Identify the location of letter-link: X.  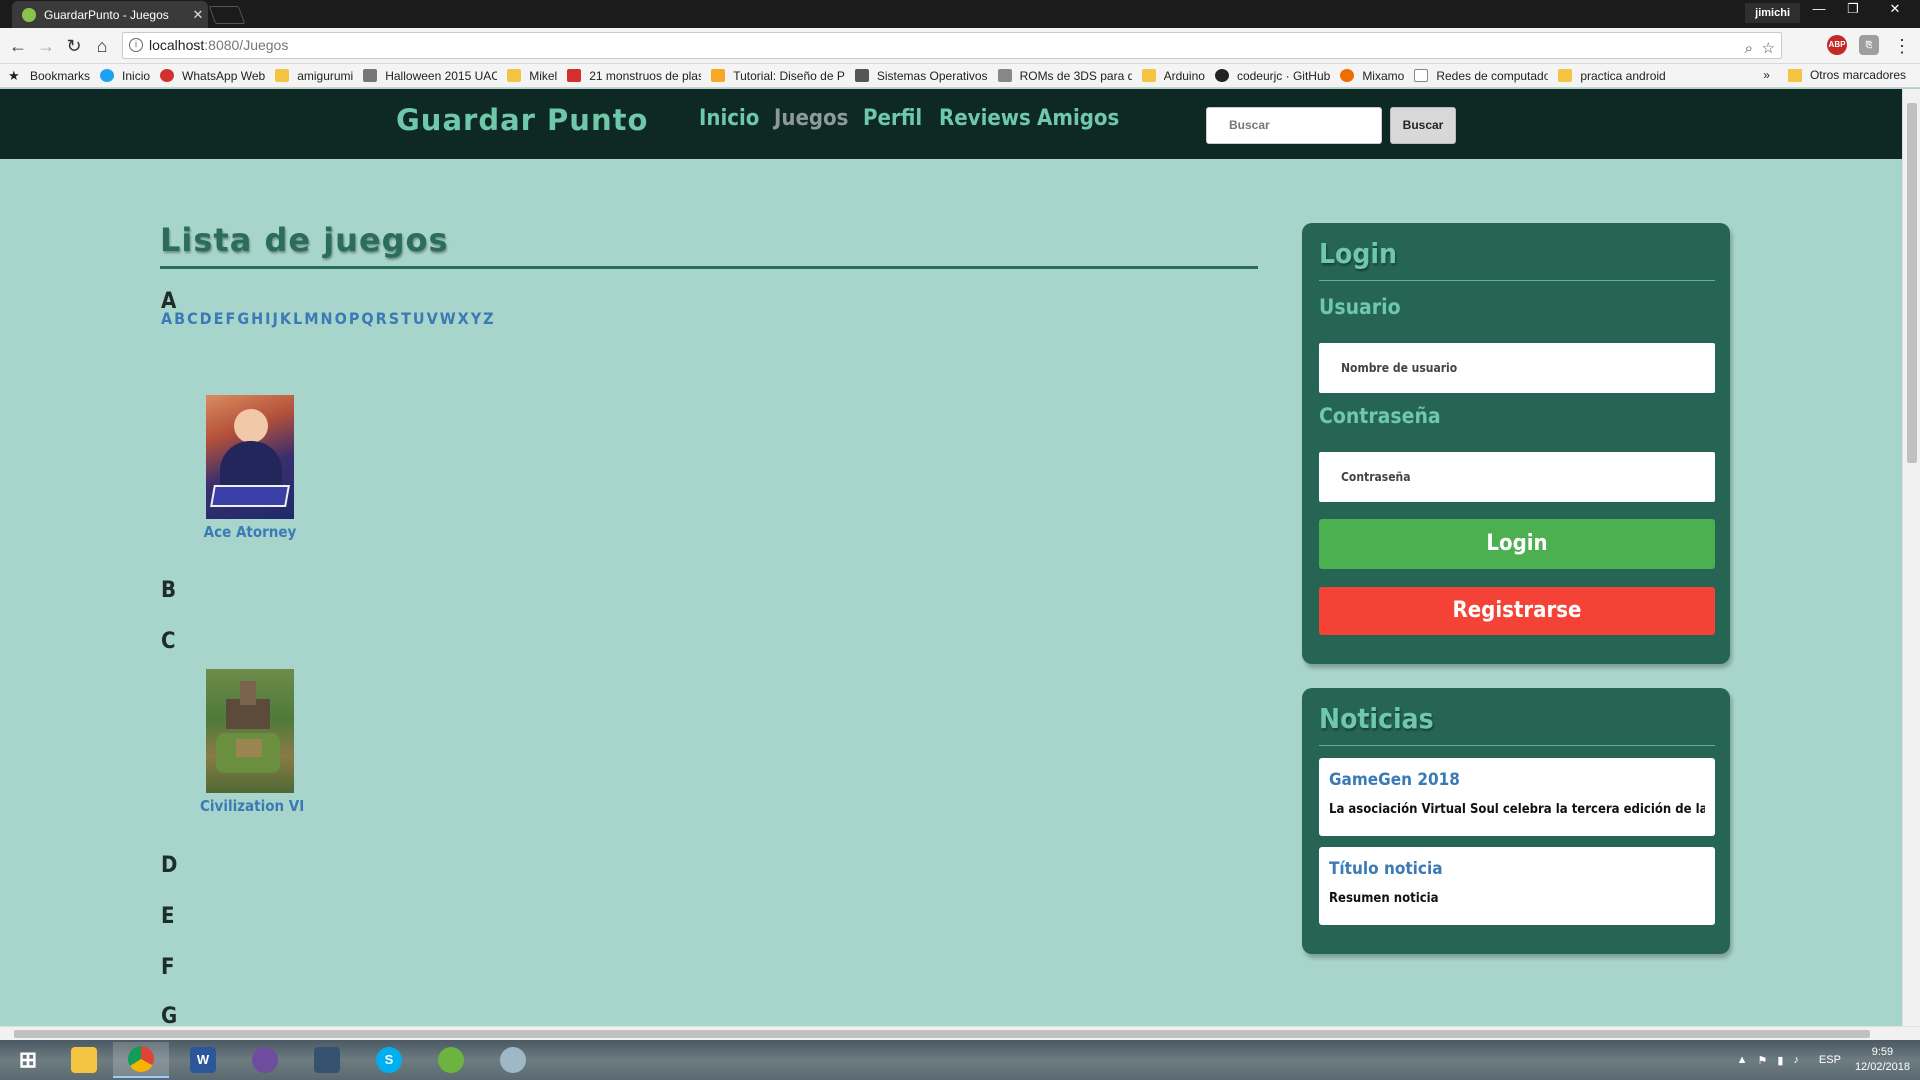
(463, 318).